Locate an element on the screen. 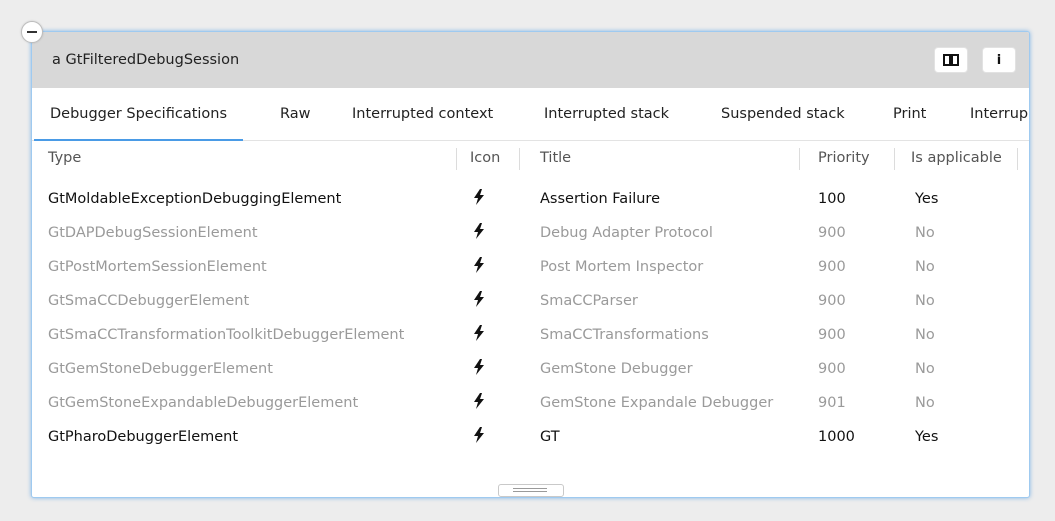  tab-raw: Raw is located at coordinates (295, 114).